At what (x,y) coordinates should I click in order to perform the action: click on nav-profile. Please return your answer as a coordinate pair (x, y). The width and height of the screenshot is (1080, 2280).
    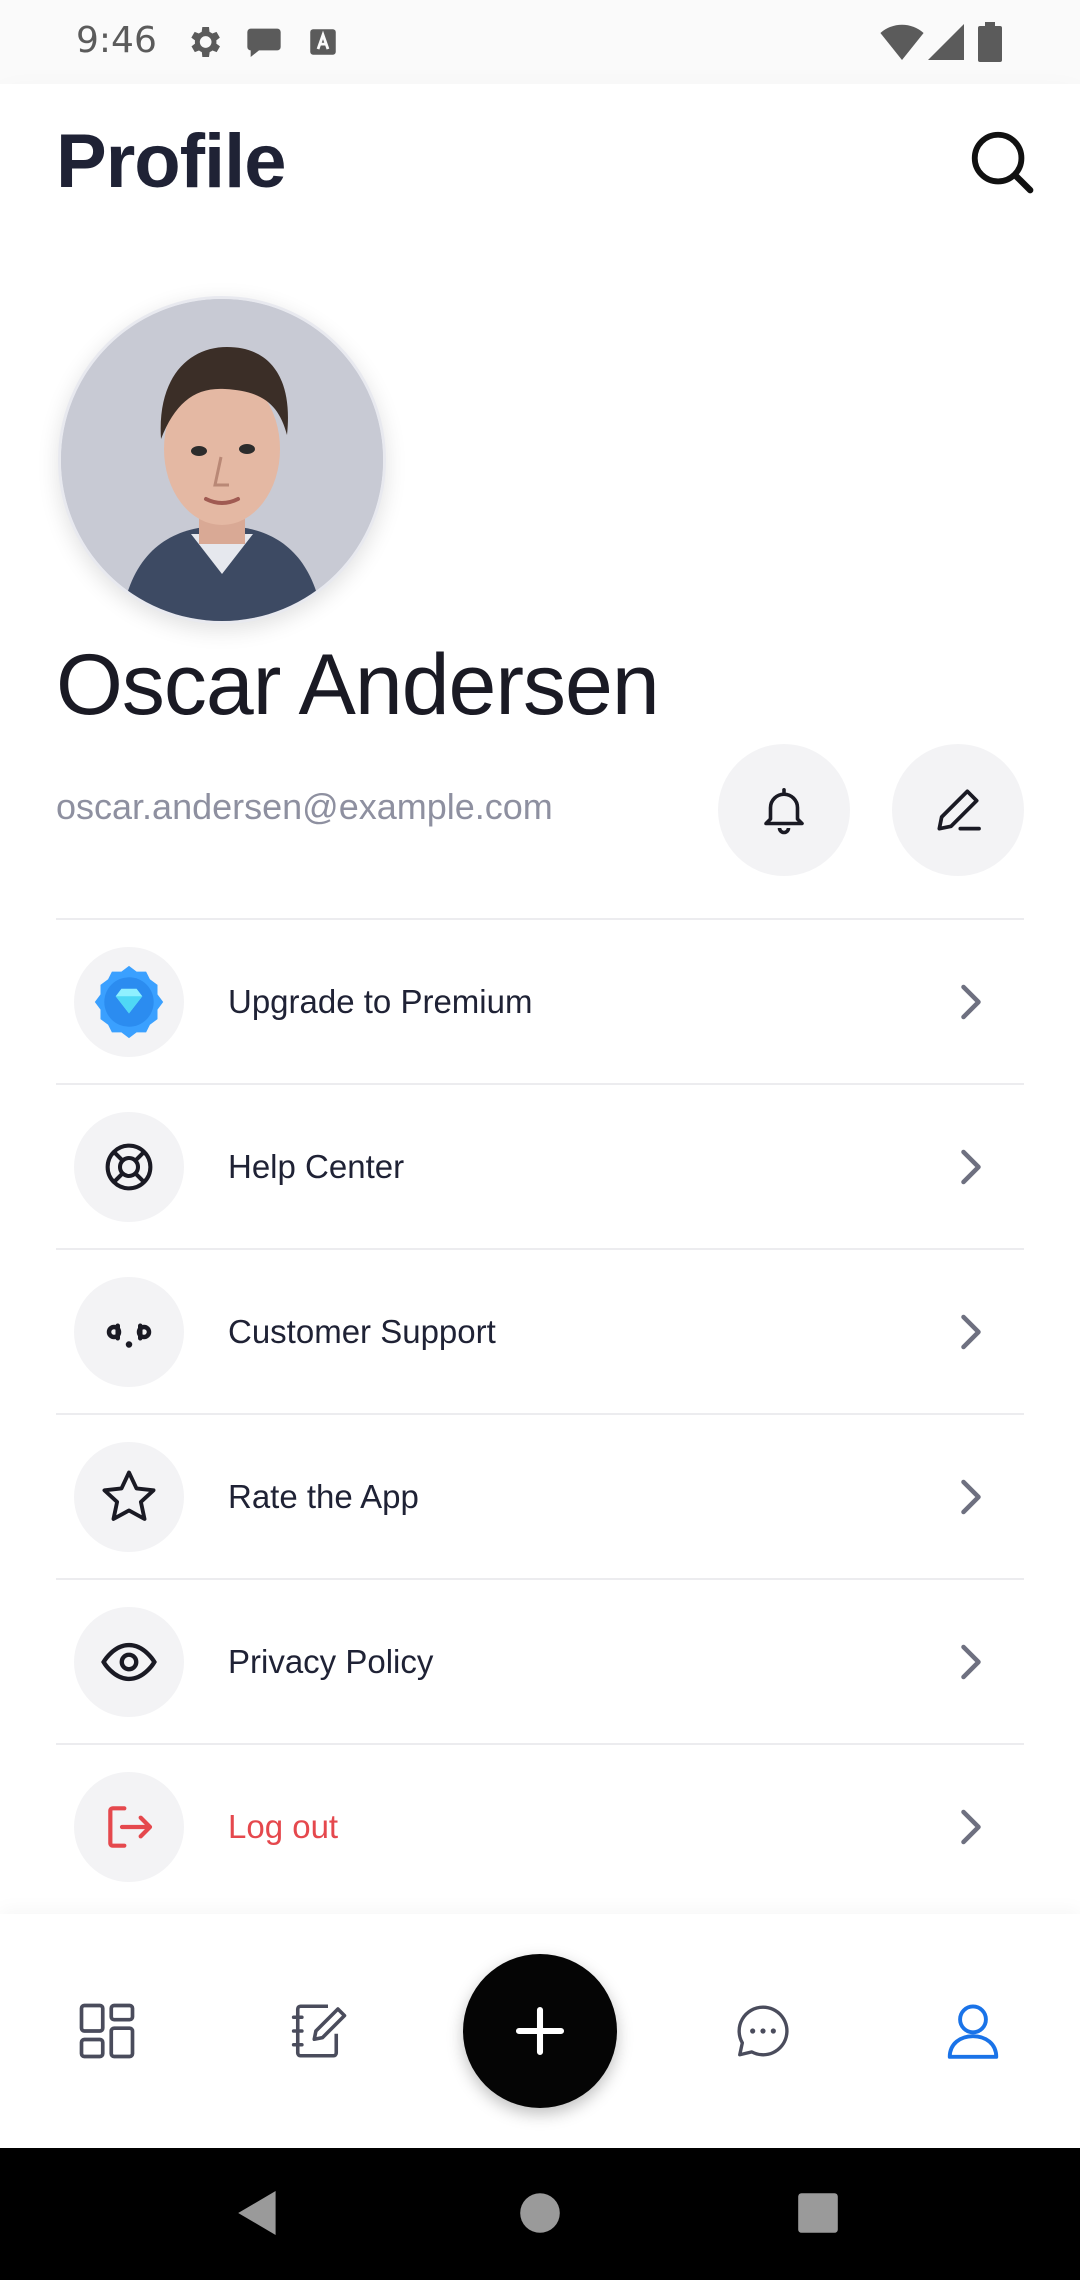
    Looking at the image, I should click on (973, 2031).